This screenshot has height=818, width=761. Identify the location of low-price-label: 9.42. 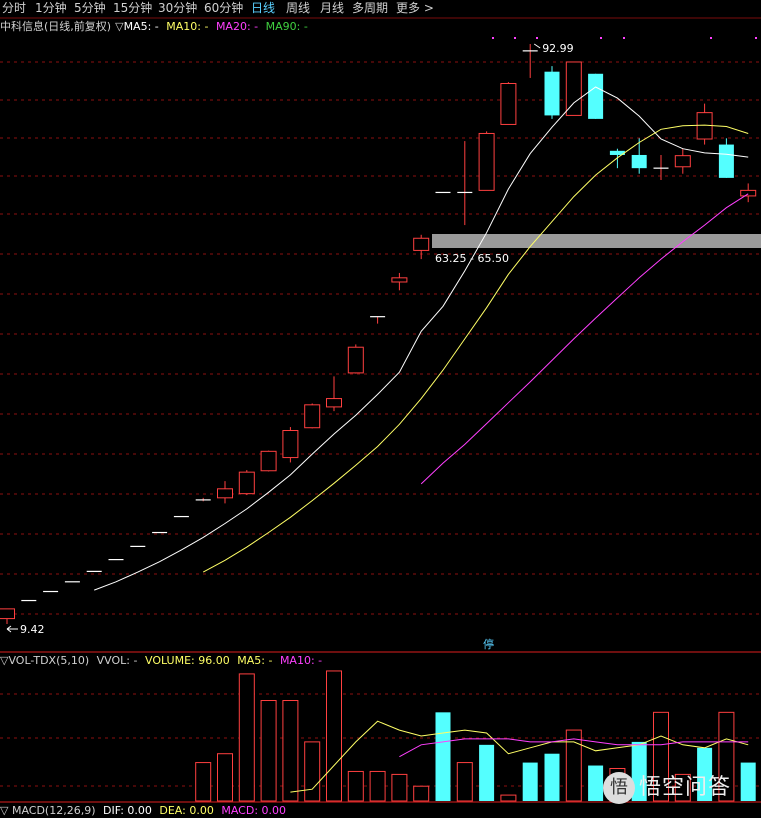
(32, 629).